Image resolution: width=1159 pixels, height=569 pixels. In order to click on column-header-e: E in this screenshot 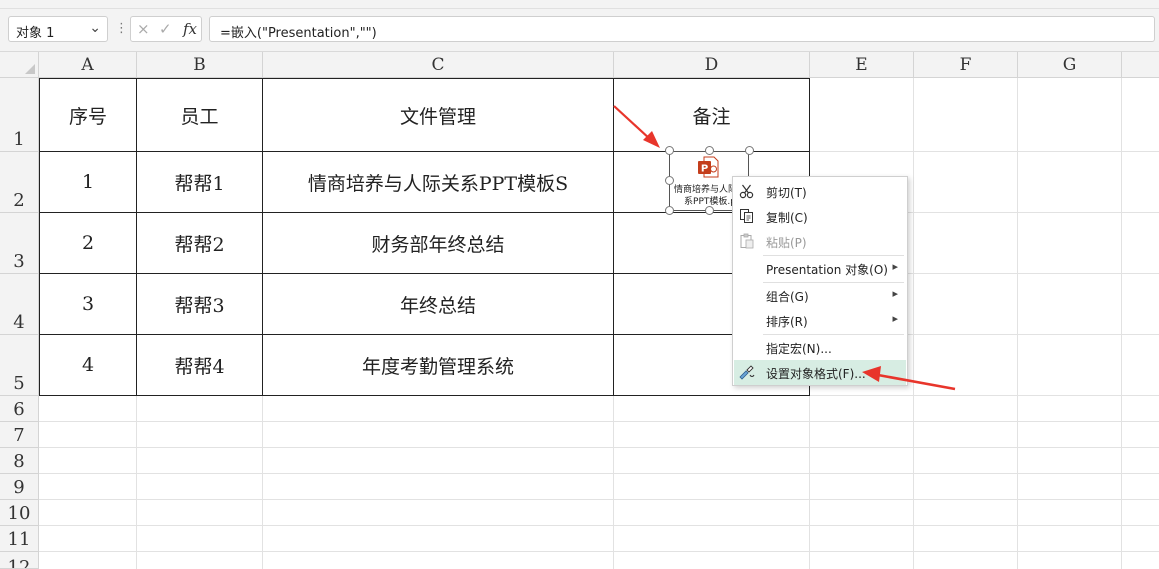, I will do `click(862, 65)`.